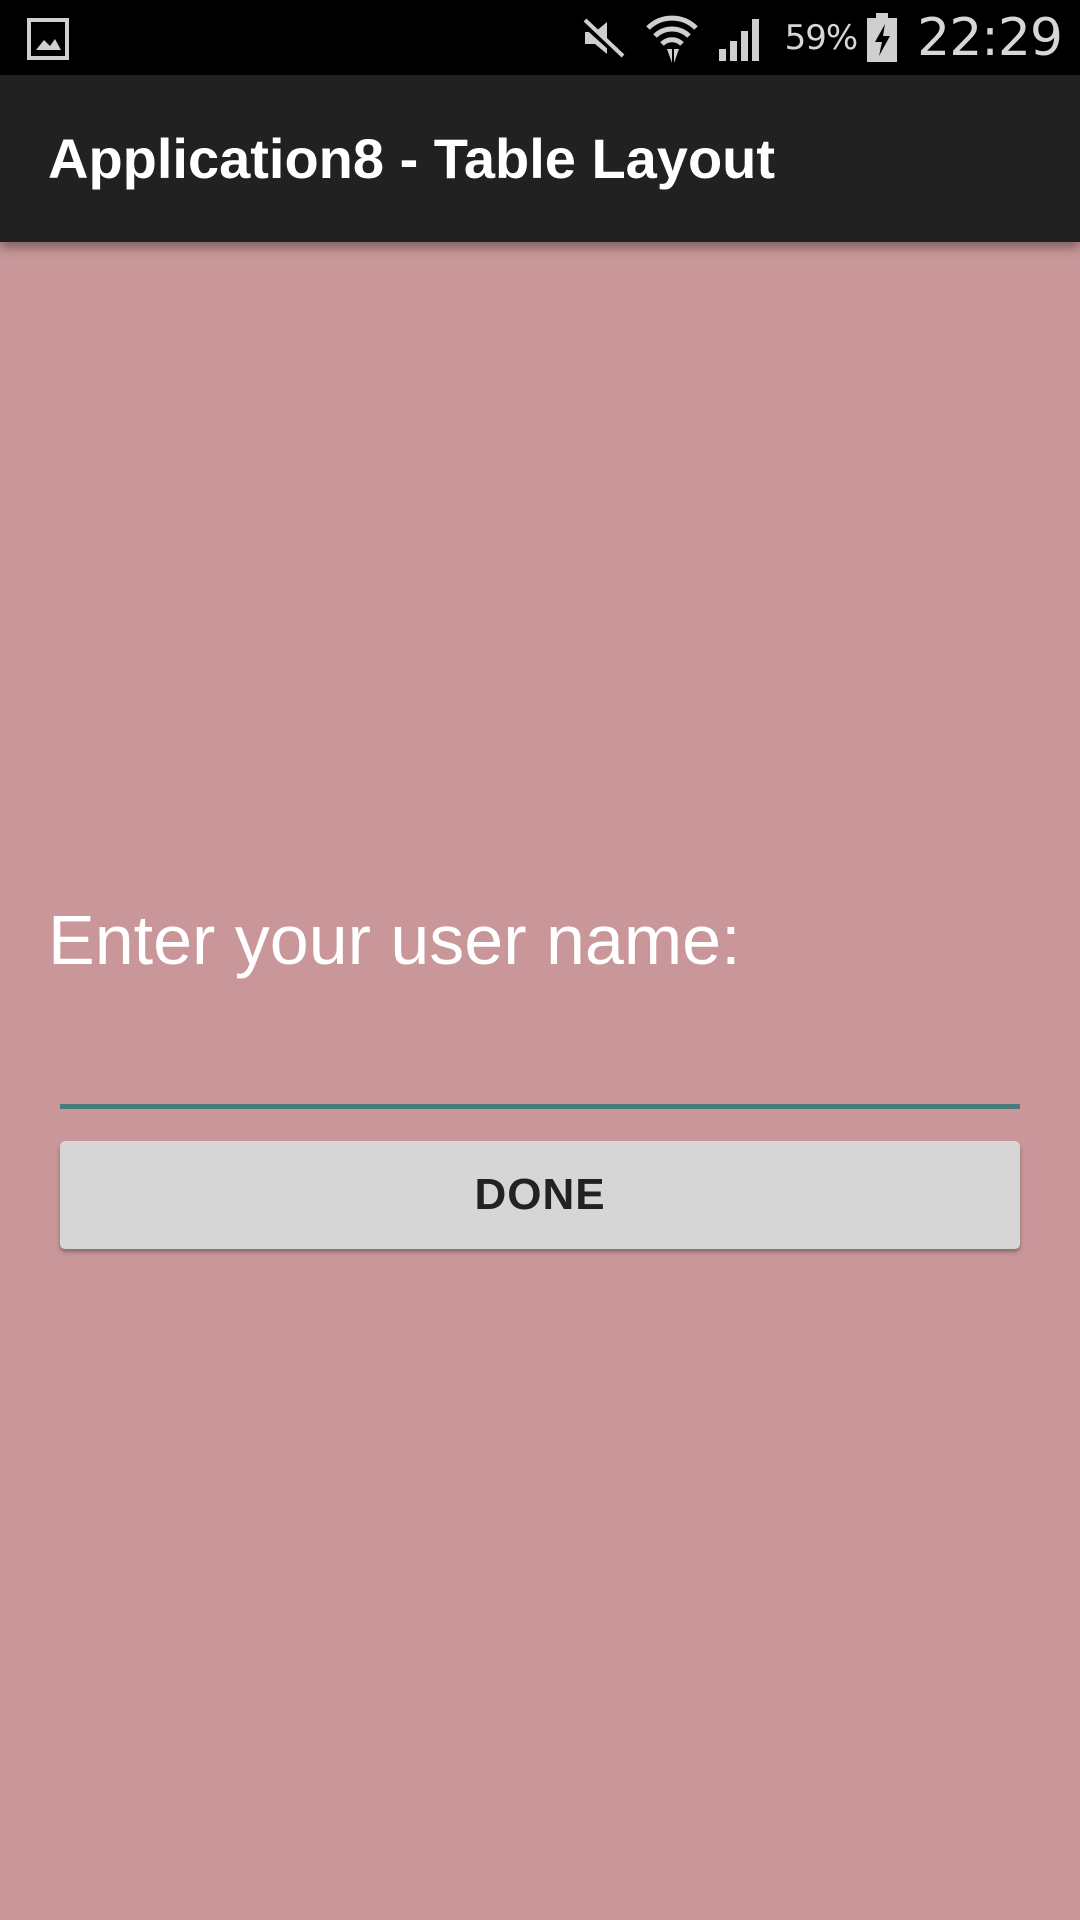  Describe the element at coordinates (990, 37) in the screenshot. I see `clock: 22:29` at that location.